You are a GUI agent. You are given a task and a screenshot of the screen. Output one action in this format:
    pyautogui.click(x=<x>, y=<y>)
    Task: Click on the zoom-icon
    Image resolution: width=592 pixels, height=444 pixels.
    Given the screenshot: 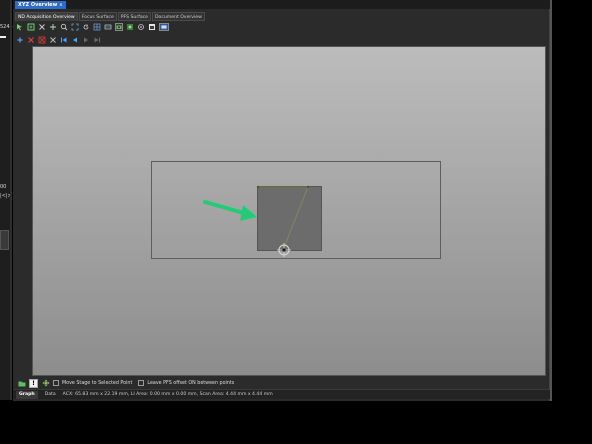 What is the action you would take?
    pyautogui.click(x=64, y=27)
    